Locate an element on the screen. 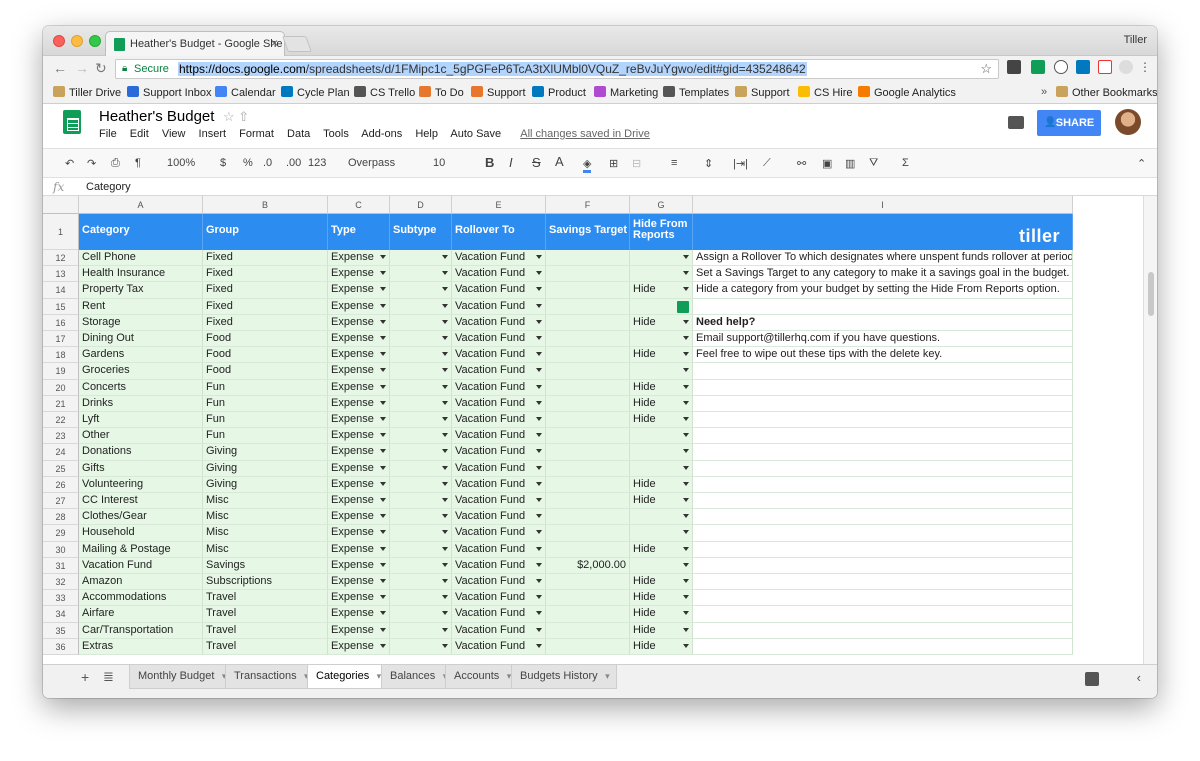 The height and width of the screenshot is (761, 1200). sheet-tab-accounts: Accounts is located at coordinates (482, 677).